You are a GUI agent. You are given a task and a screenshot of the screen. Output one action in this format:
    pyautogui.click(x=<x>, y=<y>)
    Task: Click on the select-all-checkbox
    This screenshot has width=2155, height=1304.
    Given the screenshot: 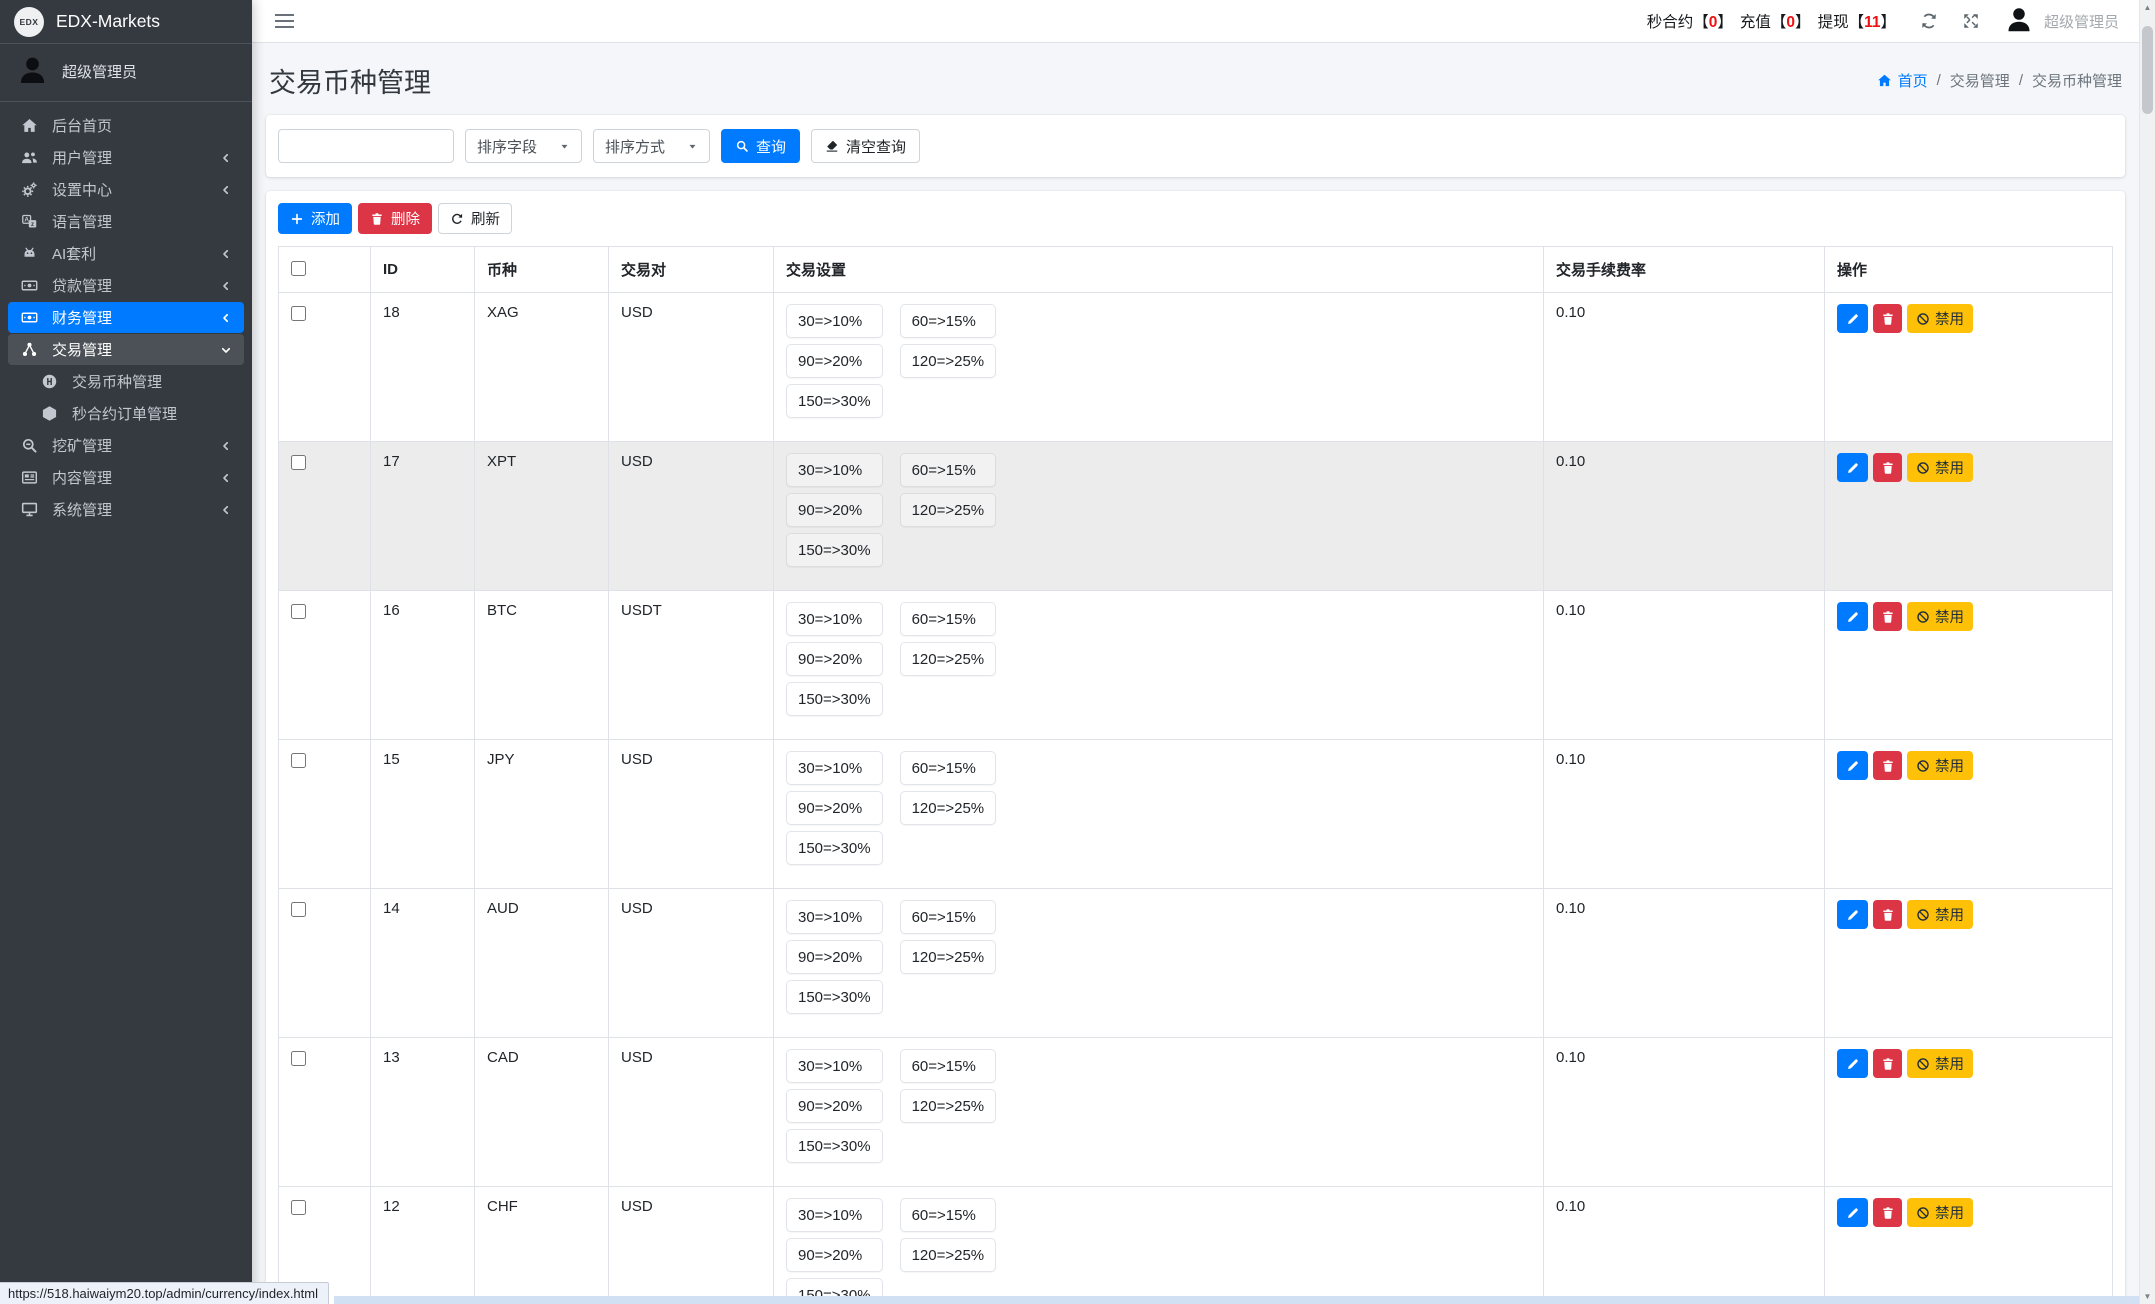 What is the action you would take?
    pyautogui.click(x=298, y=268)
    